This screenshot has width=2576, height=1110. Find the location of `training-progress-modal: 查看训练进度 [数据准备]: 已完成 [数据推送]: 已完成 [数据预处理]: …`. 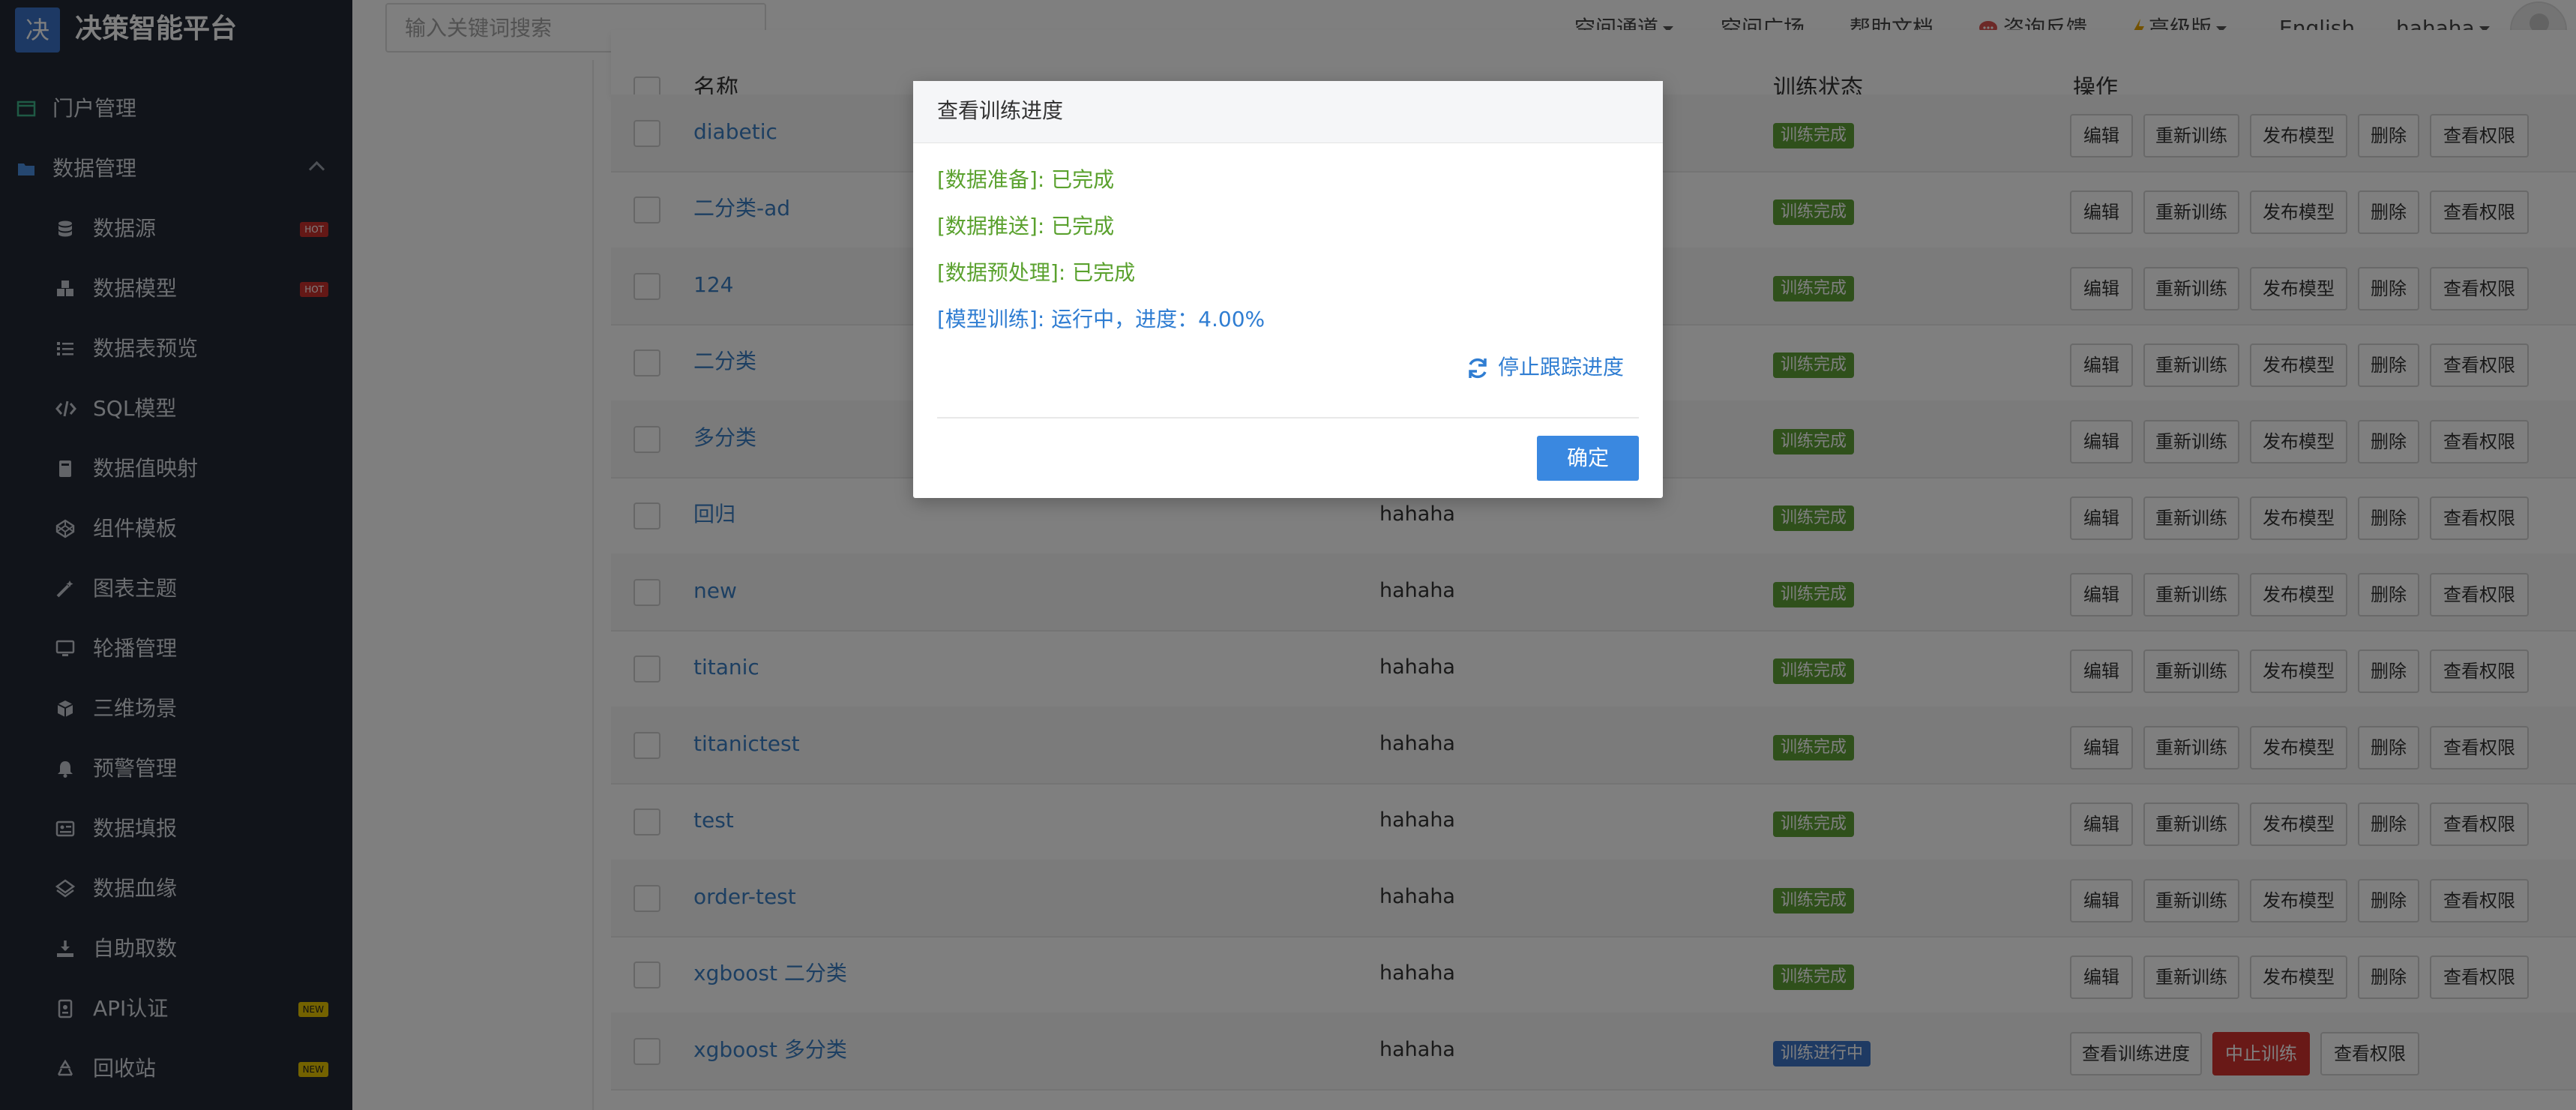

training-progress-modal: 查看训练进度 [数据准备]: 已完成 [数据推送]: 已完成 [数据预处理]: … is located at coordinates (1288, 289).